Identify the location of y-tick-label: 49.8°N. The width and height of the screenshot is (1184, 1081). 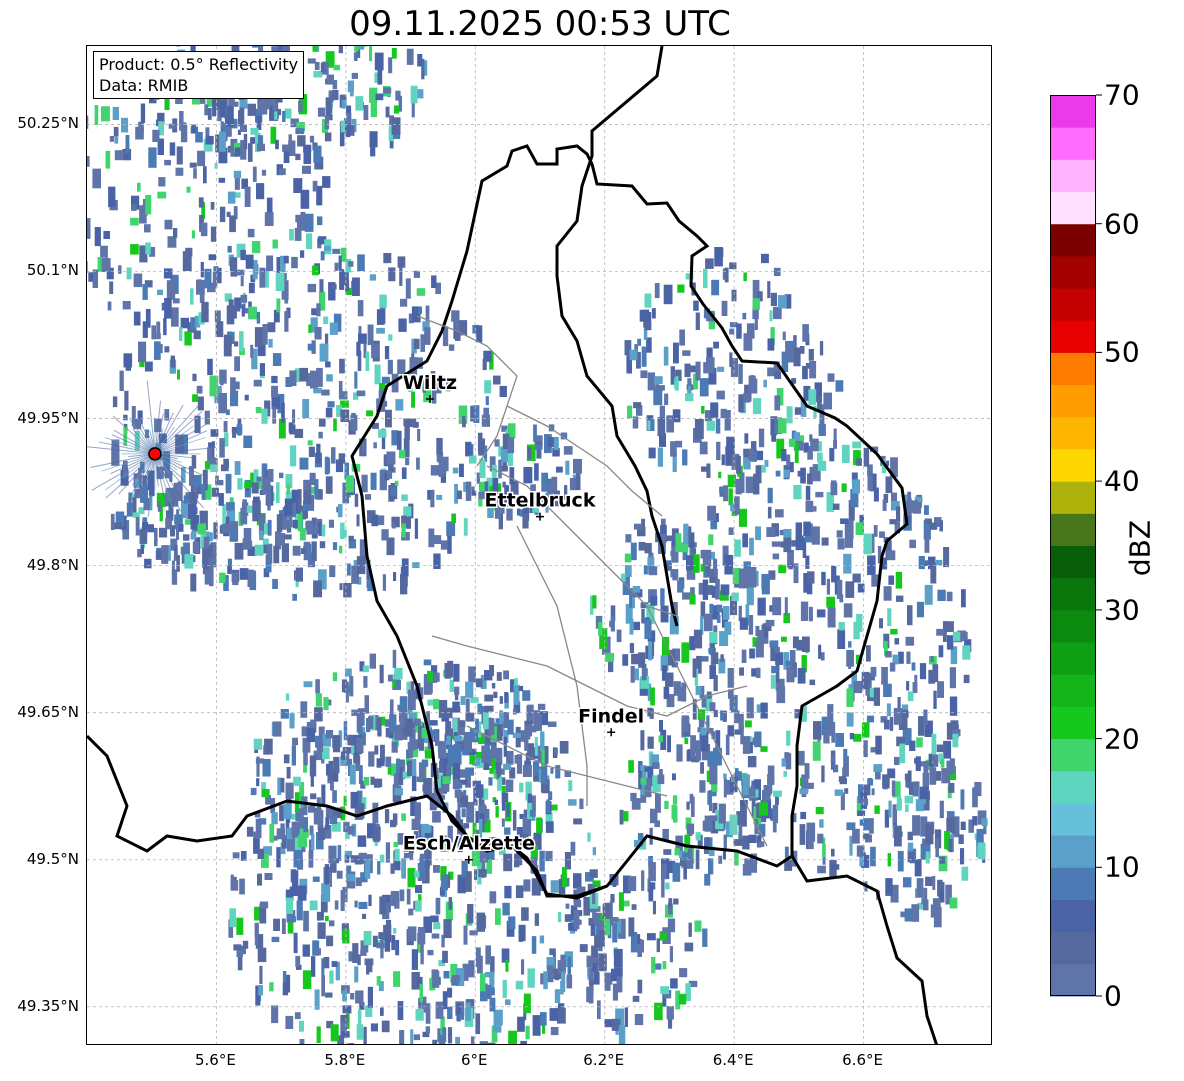
(52, 564).